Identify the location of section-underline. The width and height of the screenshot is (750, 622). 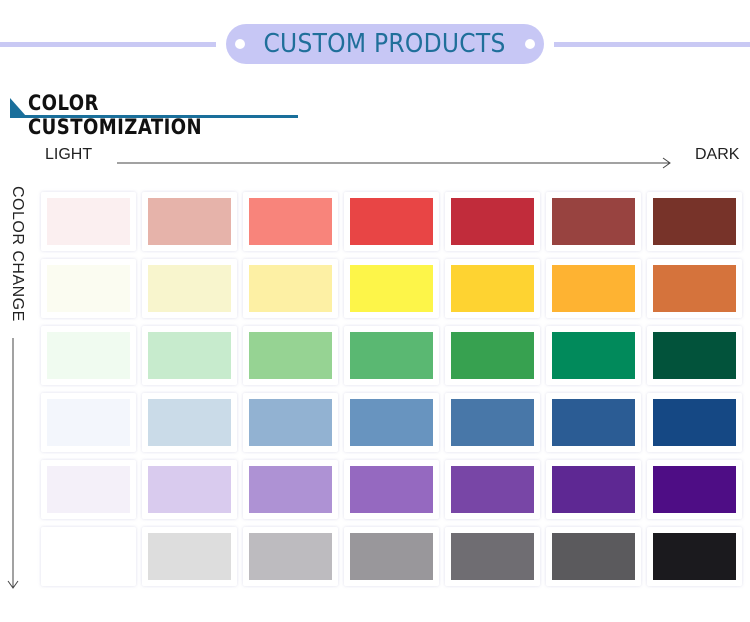
(154, 116).